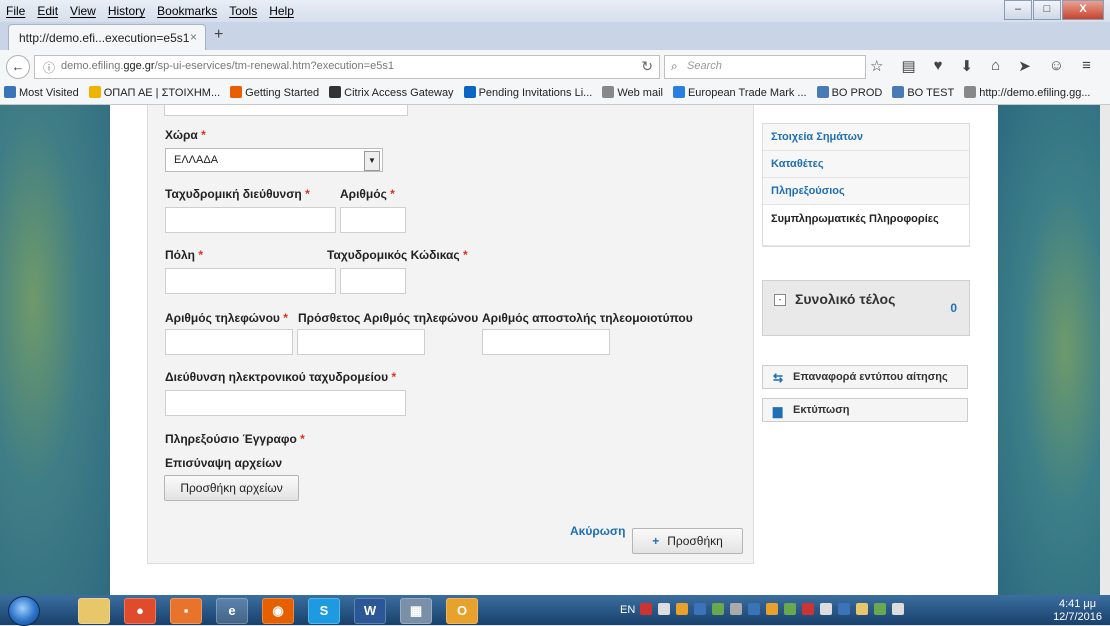 The height and width of the screenshot is (626, 1110). I want to click on bookmark-item: Web mail, so click(632, 92).